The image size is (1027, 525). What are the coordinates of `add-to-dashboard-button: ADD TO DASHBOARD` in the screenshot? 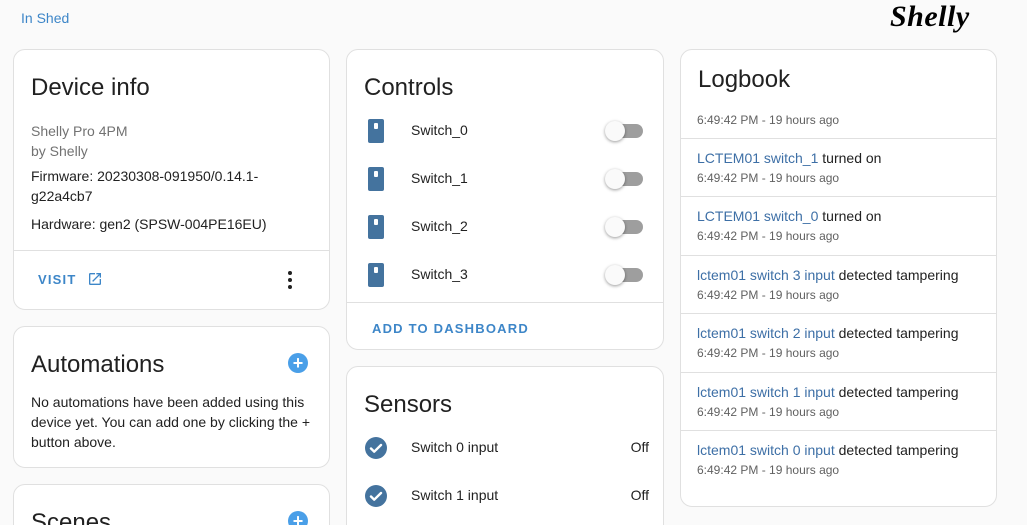 It's located at (450, 328).